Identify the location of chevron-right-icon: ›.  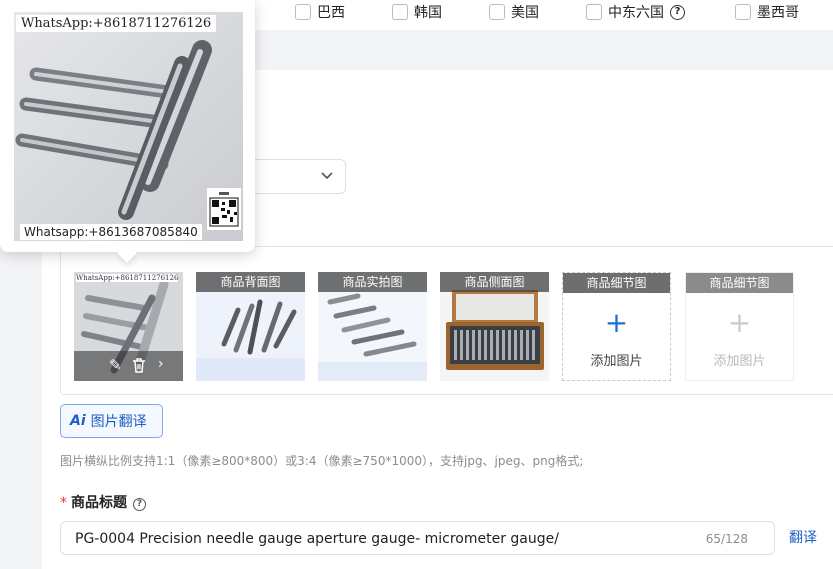
(161, 364).